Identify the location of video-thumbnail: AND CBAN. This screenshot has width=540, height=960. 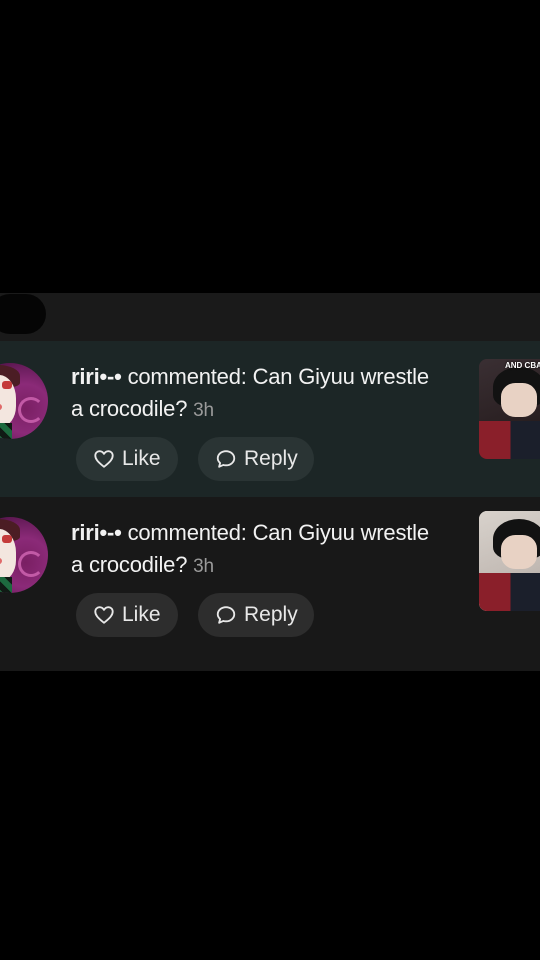
(509, 409).